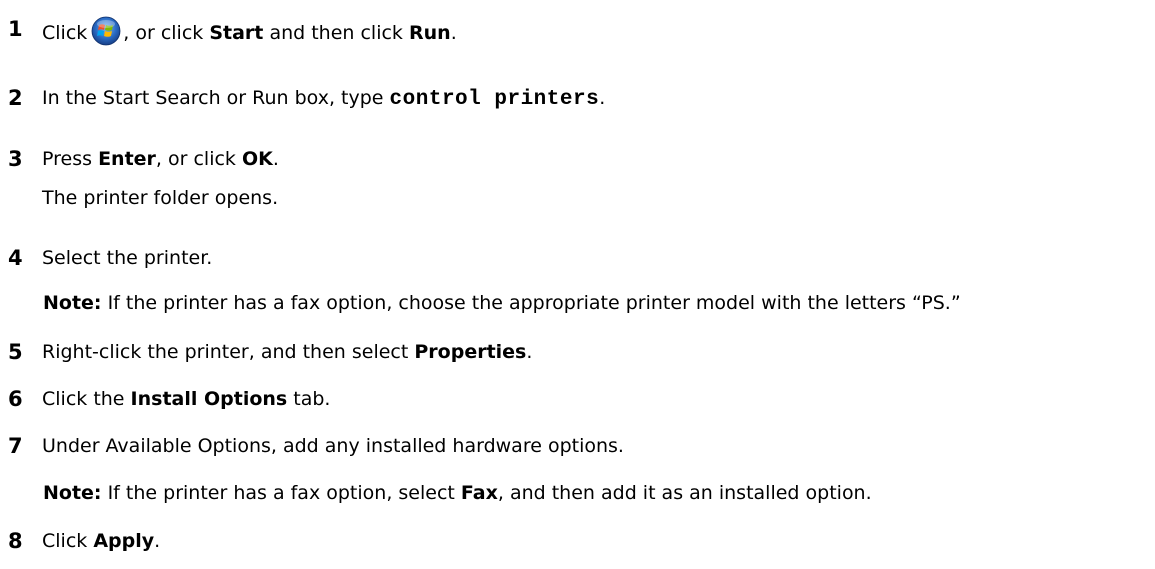 The height and width of the screenshot is (569, 1155). Describe the element at coordinates (124, 541) in the screenshot. I see `ui-term-apply: Apply` at that location.